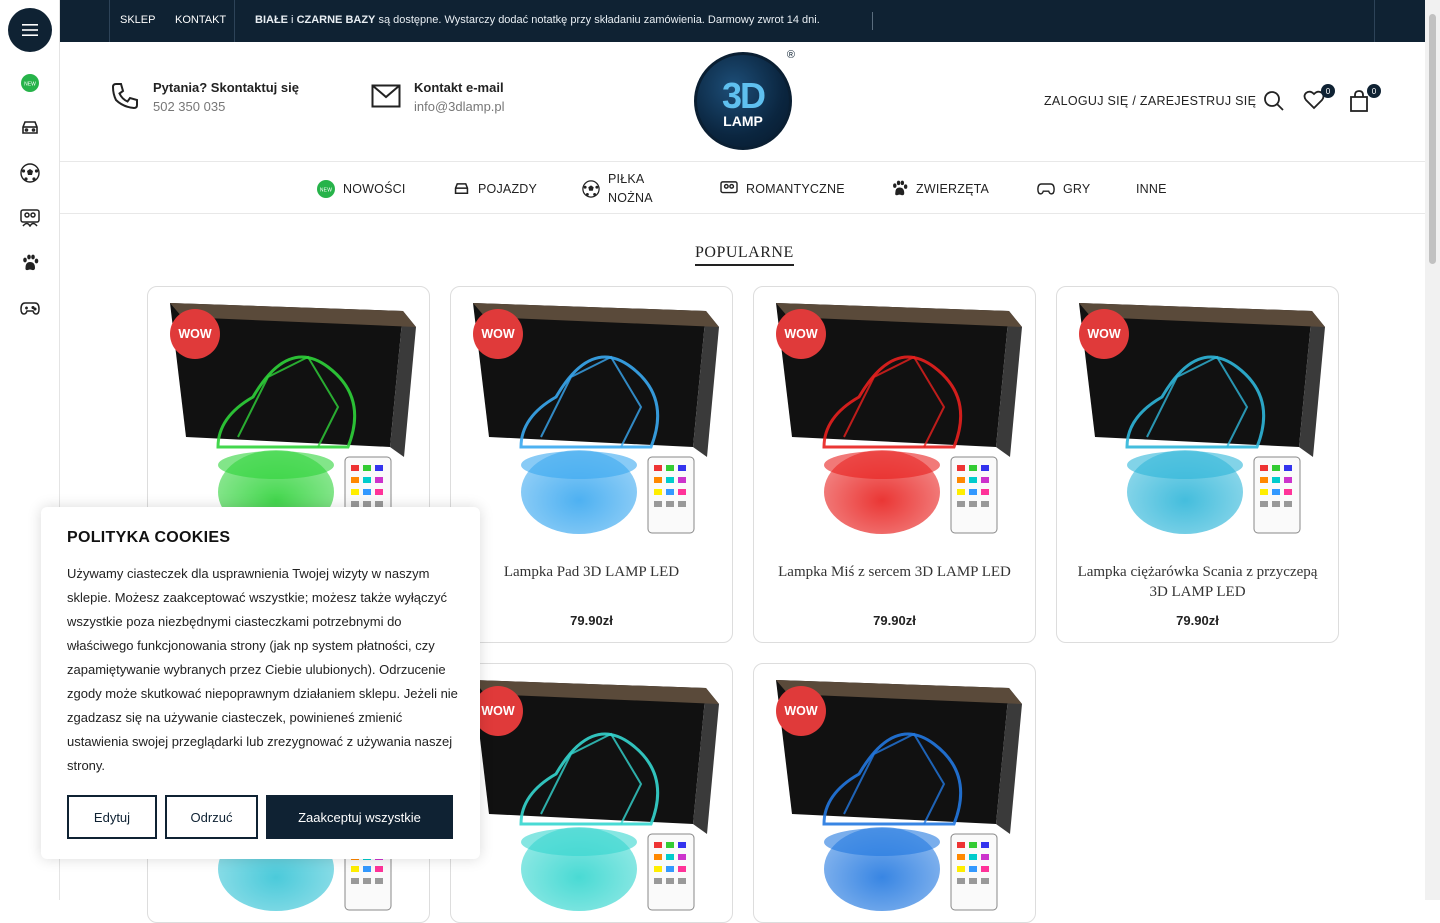  What do you see at coordinates (361, 188) in the screenshot?
I see `nav-item-new: NEW NOWOŚCI` at bounding box center [361, 188].